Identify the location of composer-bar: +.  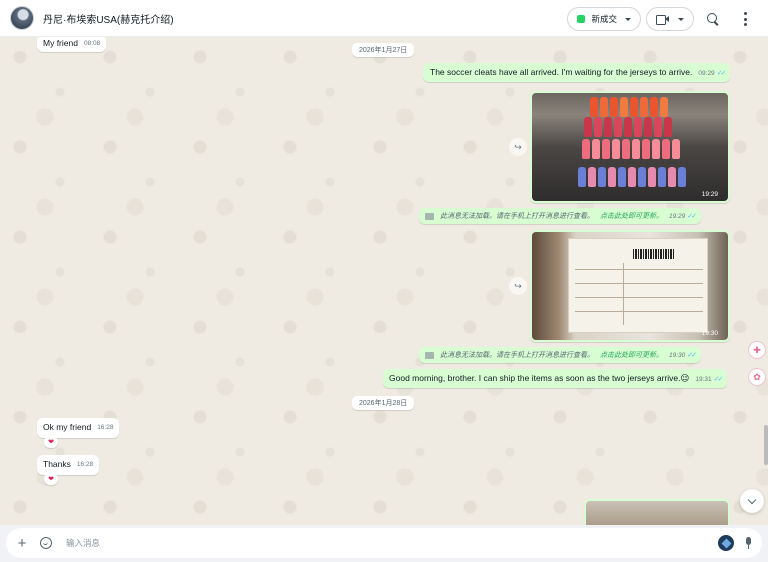
(384, 543).